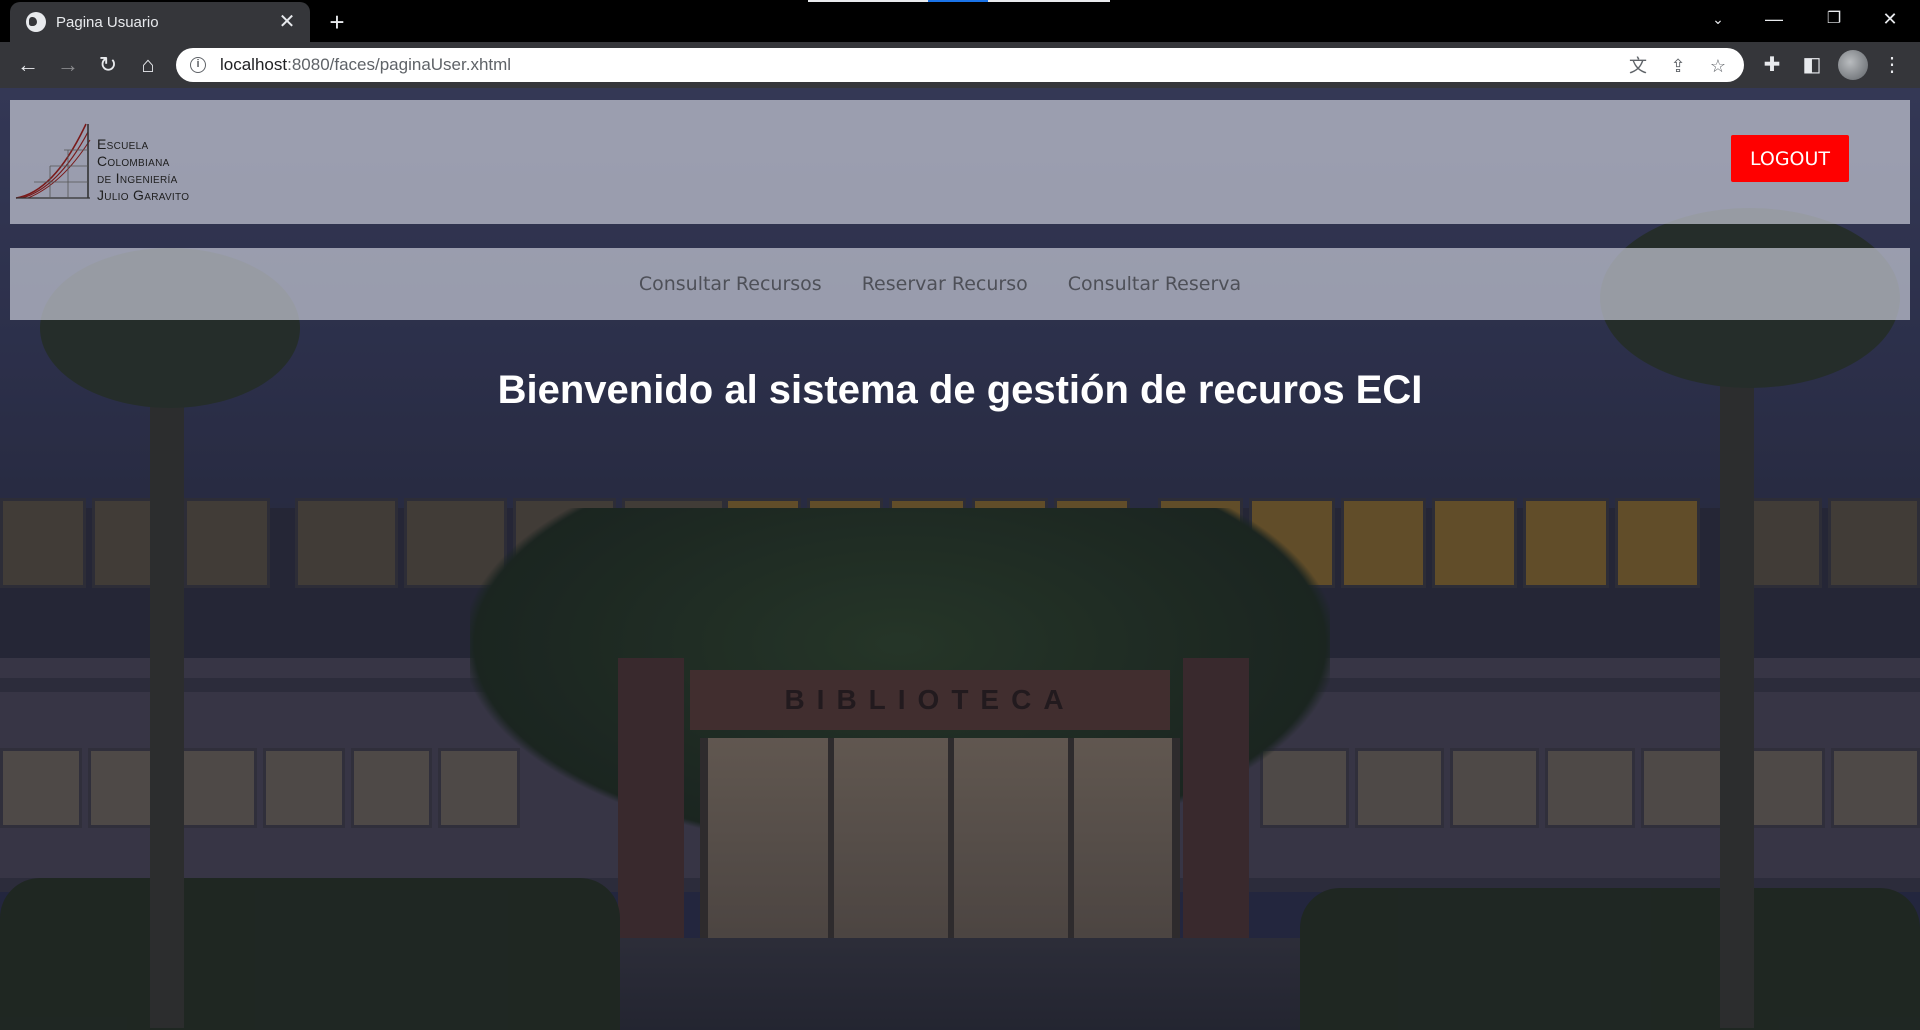 This screenshot has width=1920, height=1030. Describe the element at coordinates (337, 23) in the screenshot. I see `new-tab-button: +` at that location.